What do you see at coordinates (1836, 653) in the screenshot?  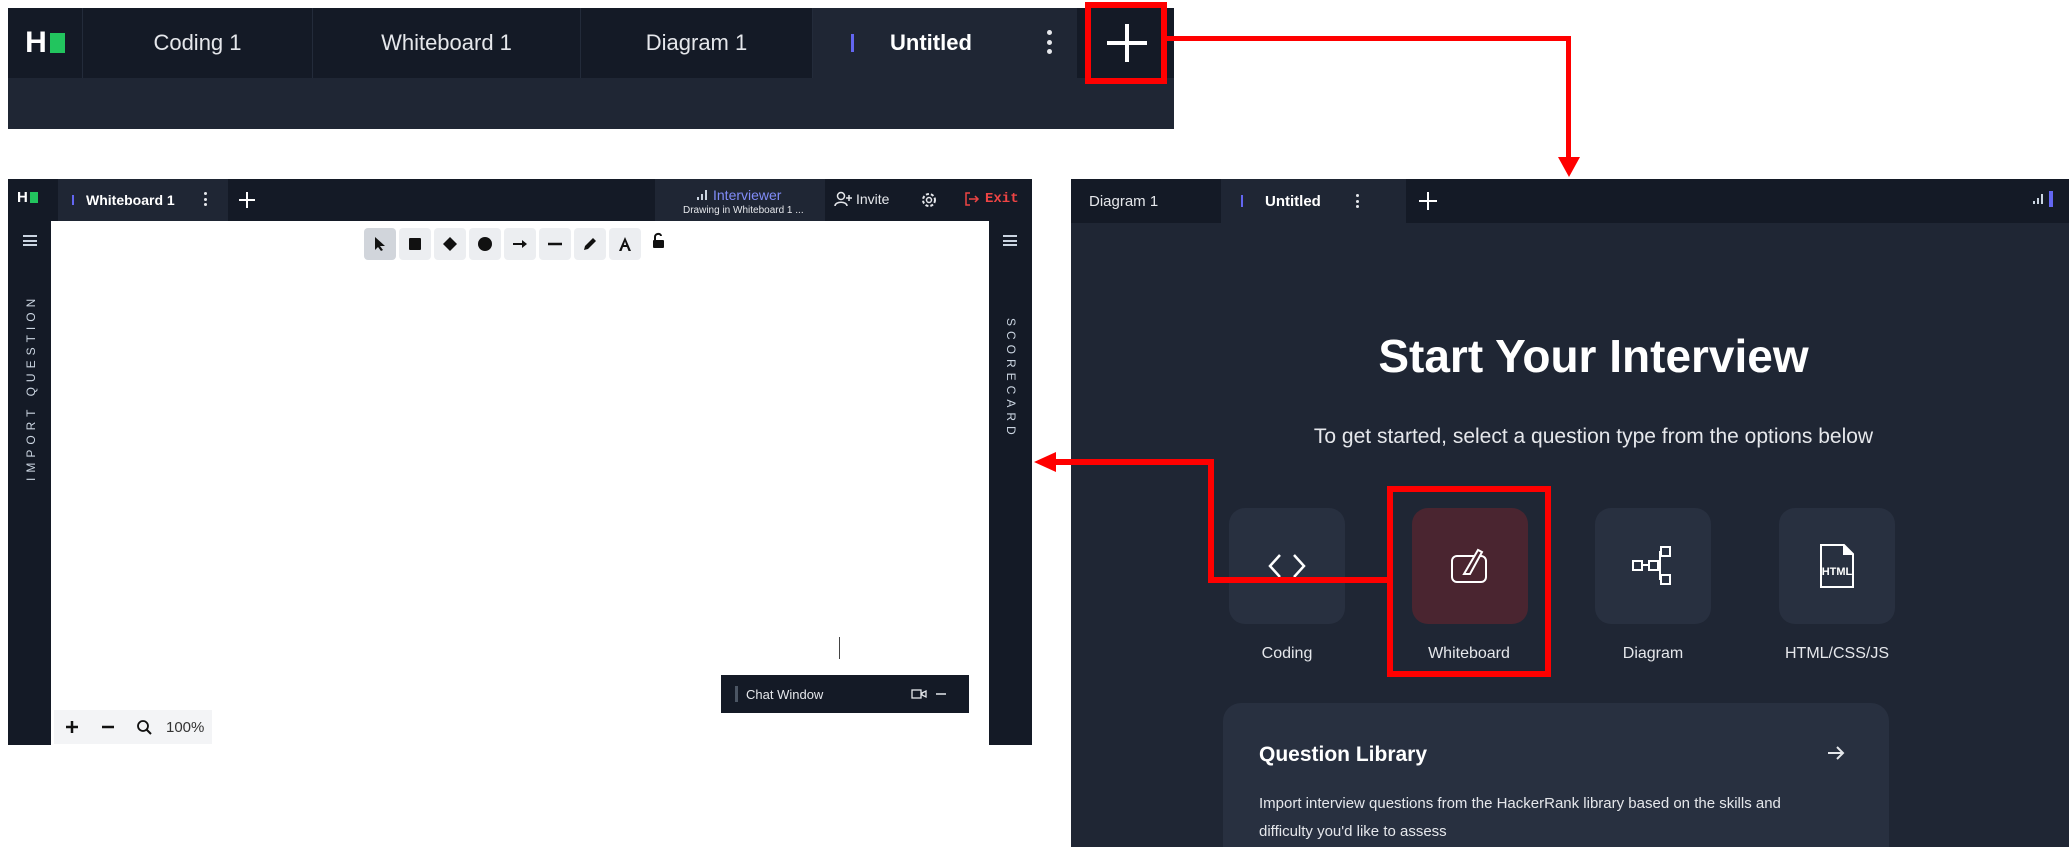 I see `html-css-js-option-label: HTML/CSS/JS` at bounding box center [1836, 653].